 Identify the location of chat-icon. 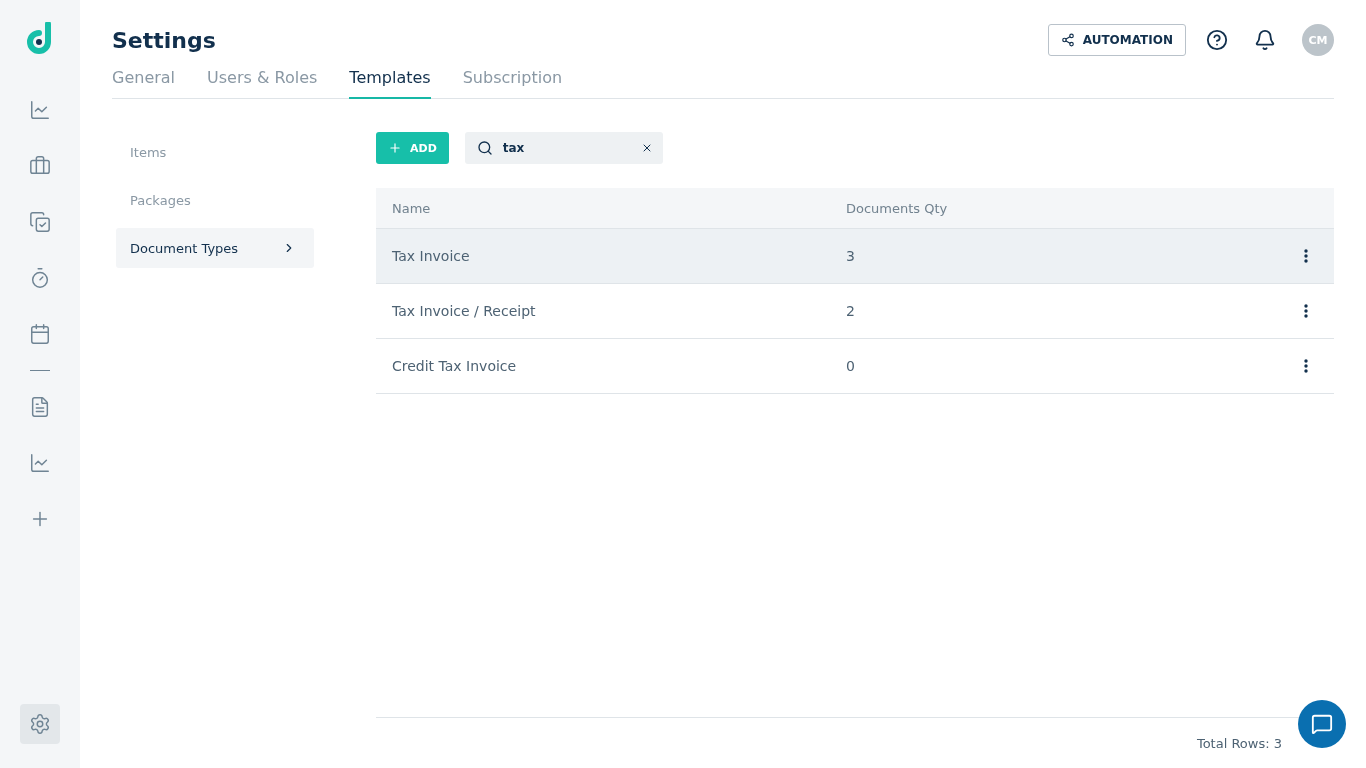
(1322, 724).